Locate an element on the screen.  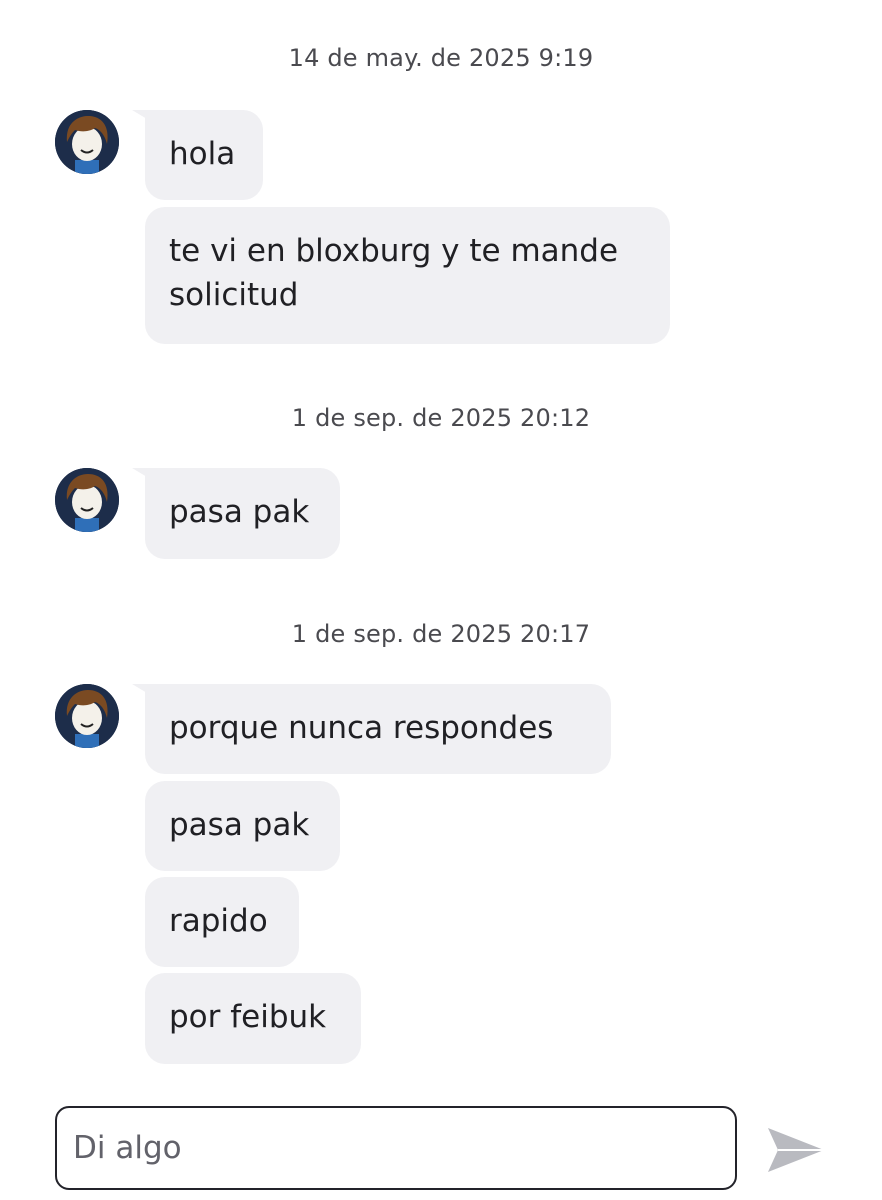
message-input is located at coordinates (396, 1148).